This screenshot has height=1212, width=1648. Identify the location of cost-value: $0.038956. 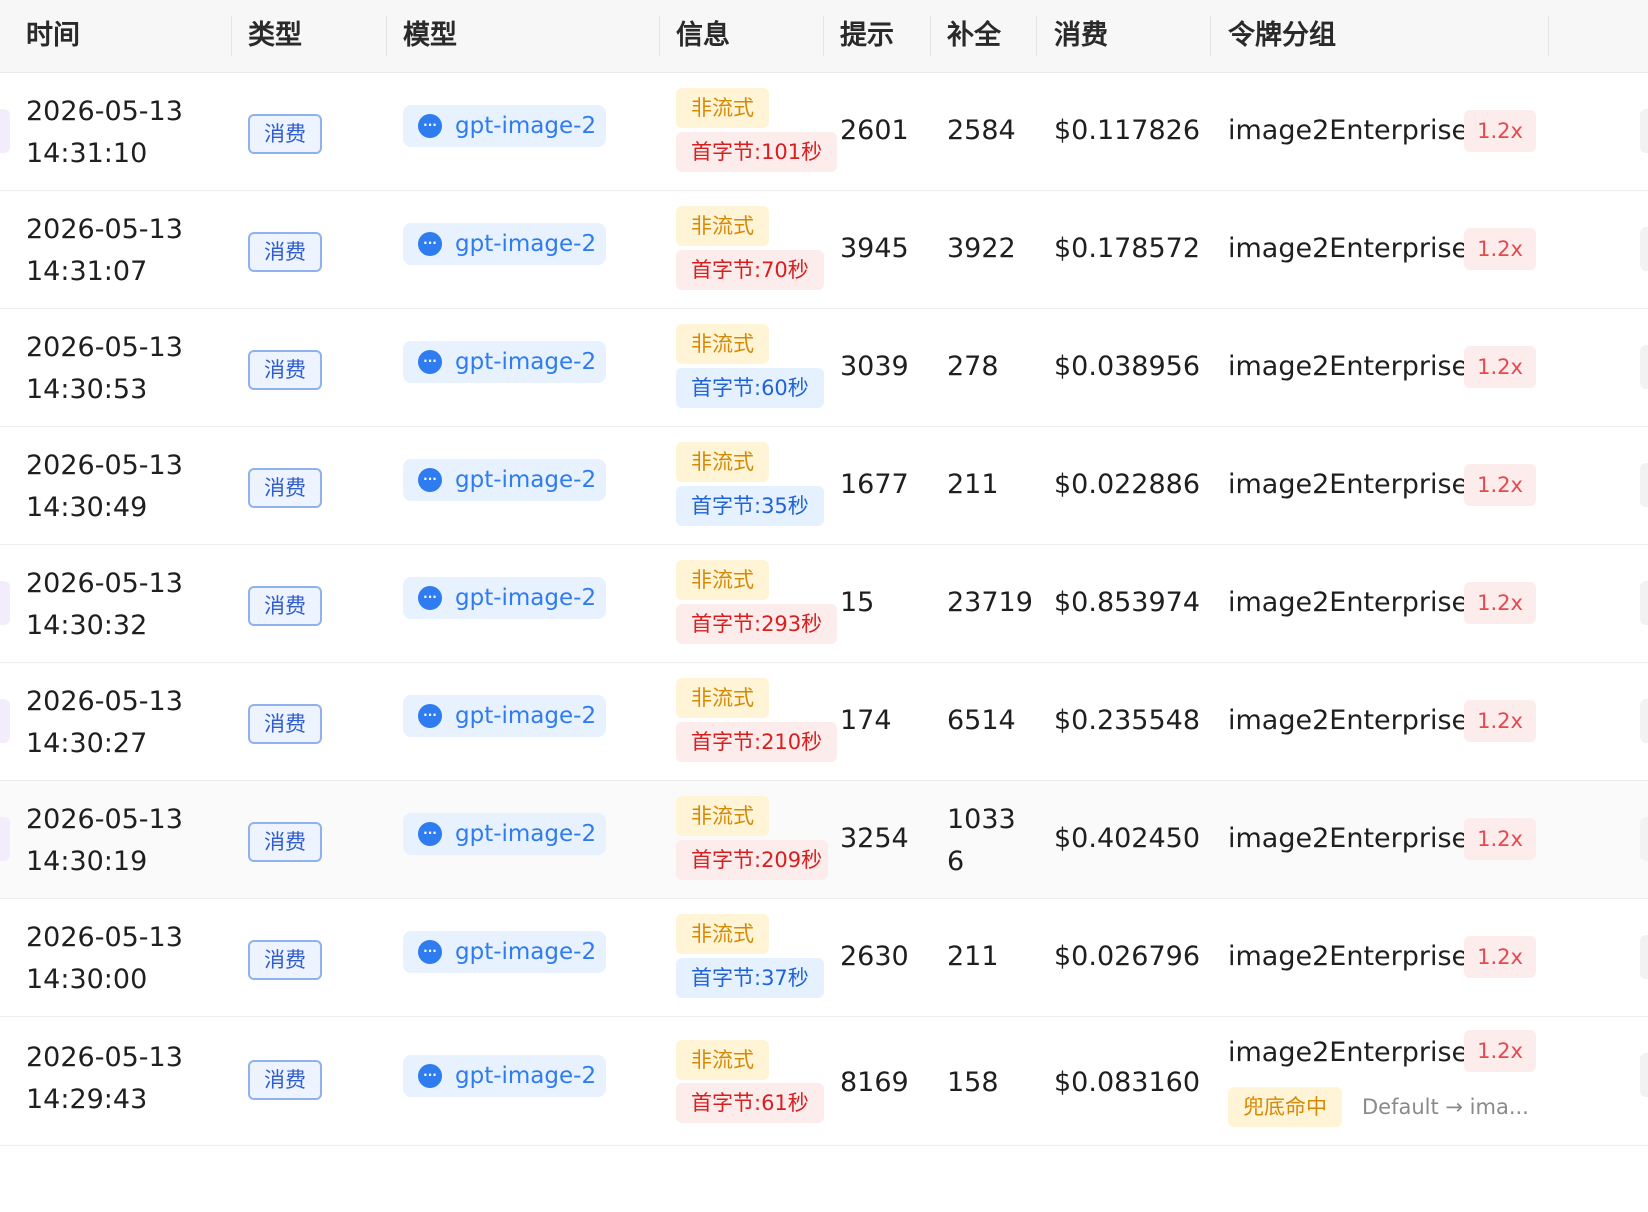
(1127, 366).